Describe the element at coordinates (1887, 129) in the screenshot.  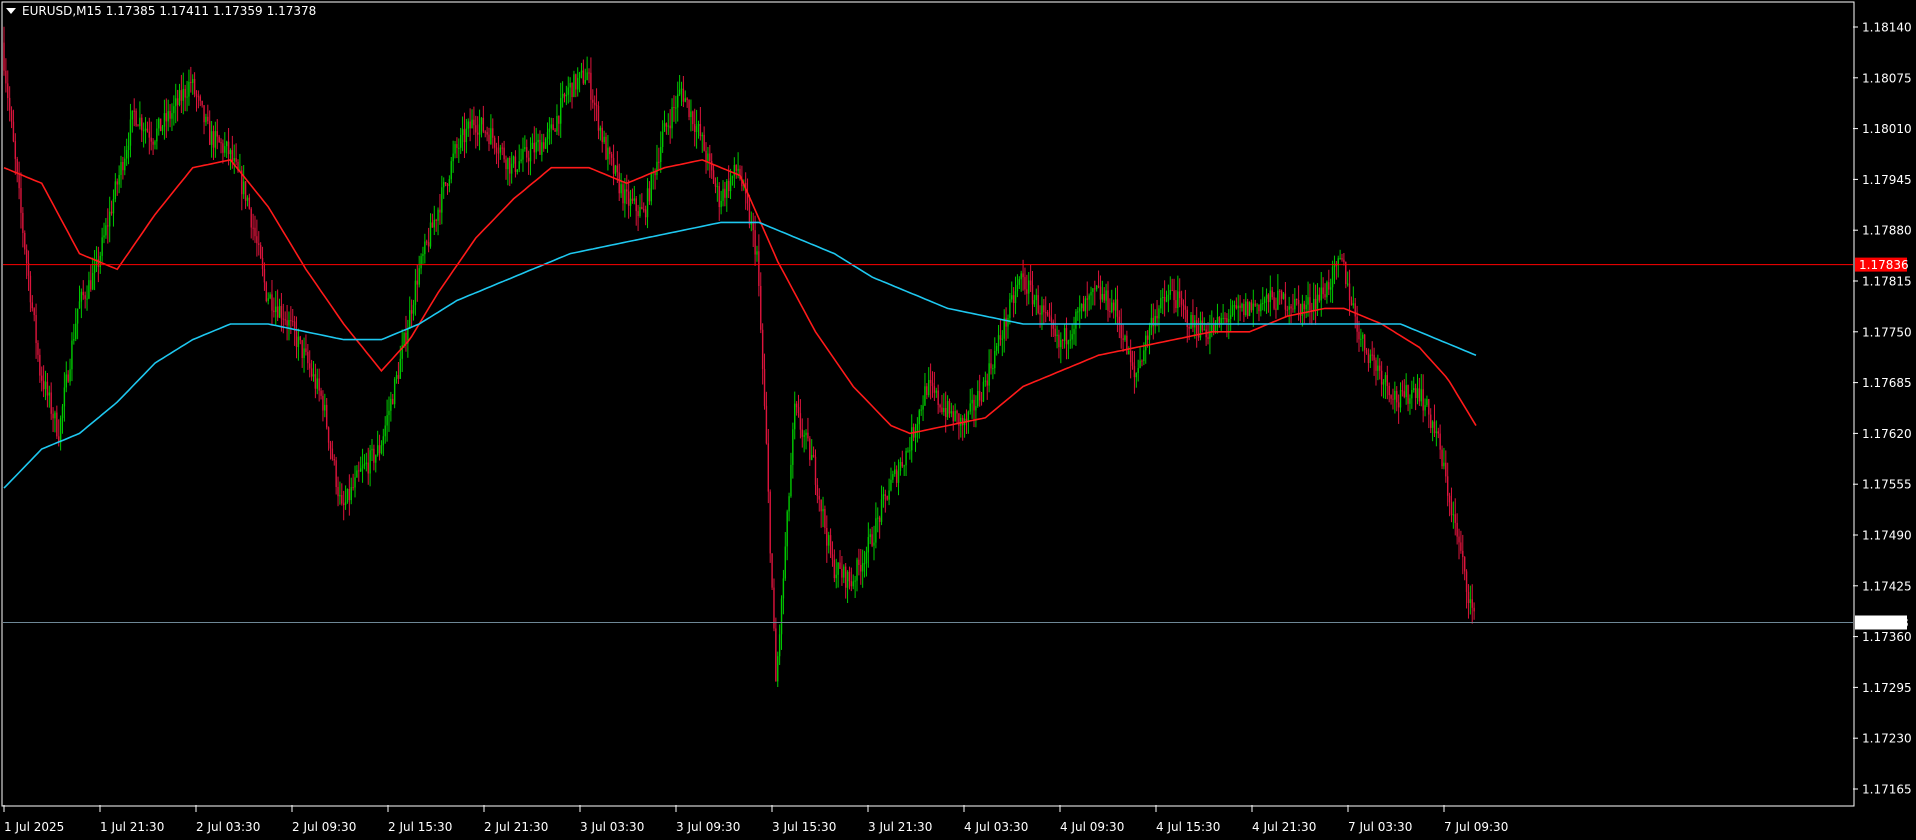
I see `price-tick-label: 1.18010` at that location.